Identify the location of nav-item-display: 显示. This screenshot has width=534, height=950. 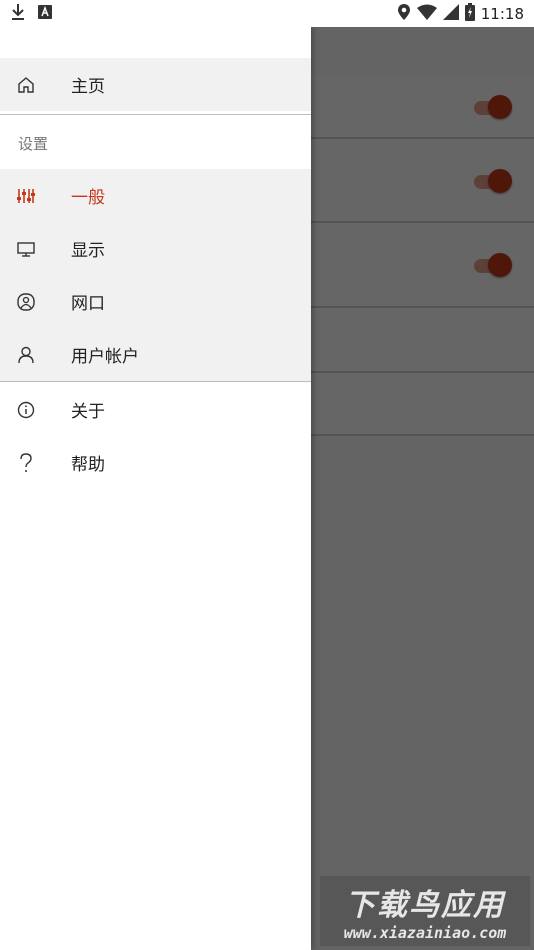
(155, 248).